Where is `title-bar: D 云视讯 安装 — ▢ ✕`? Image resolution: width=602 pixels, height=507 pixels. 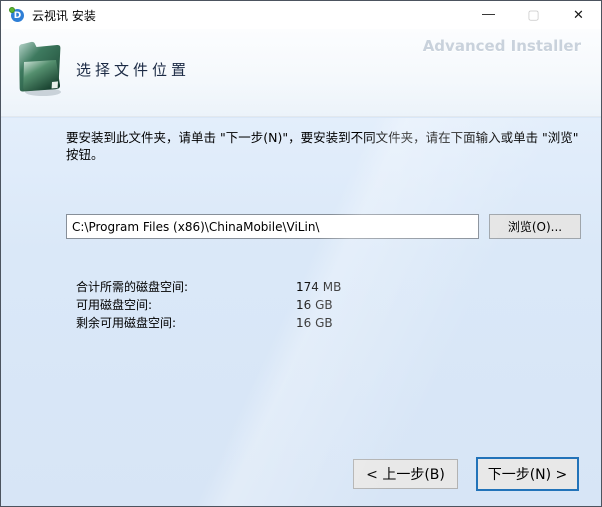 title-bar: D 云视讯 安装 — ▢ ✕ is located at coordinates (301, 15).